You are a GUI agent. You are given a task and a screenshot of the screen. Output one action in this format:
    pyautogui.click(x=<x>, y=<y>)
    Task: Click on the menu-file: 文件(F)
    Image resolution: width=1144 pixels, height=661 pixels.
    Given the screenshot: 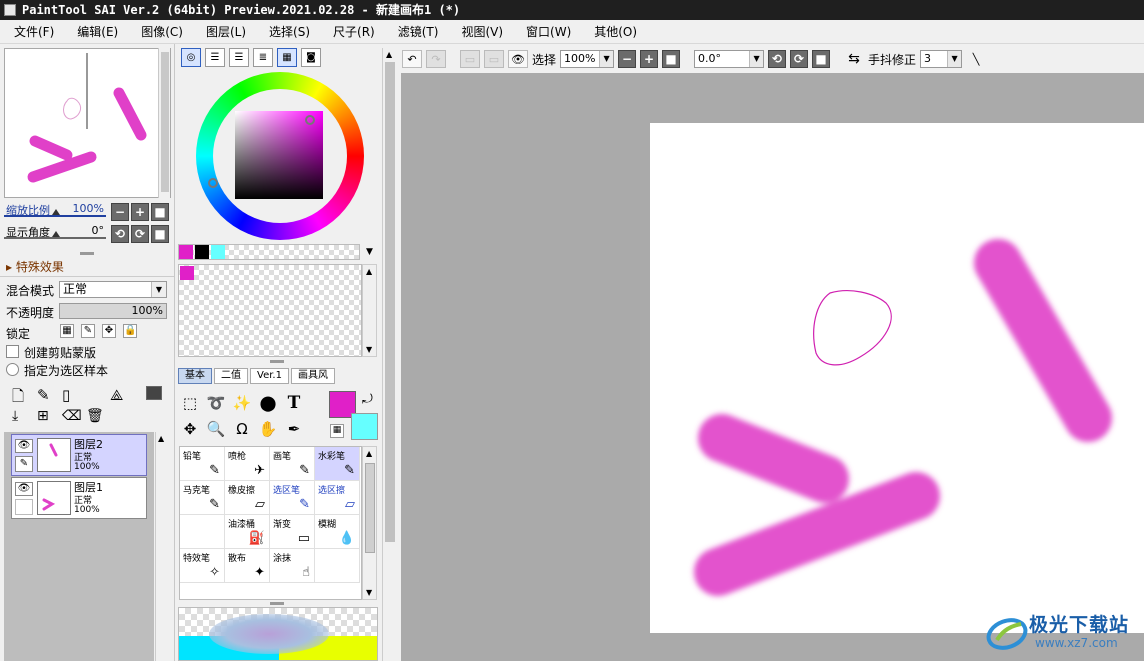 What is the action you would take?
    pyautogui.click(x=31, y=31)
    